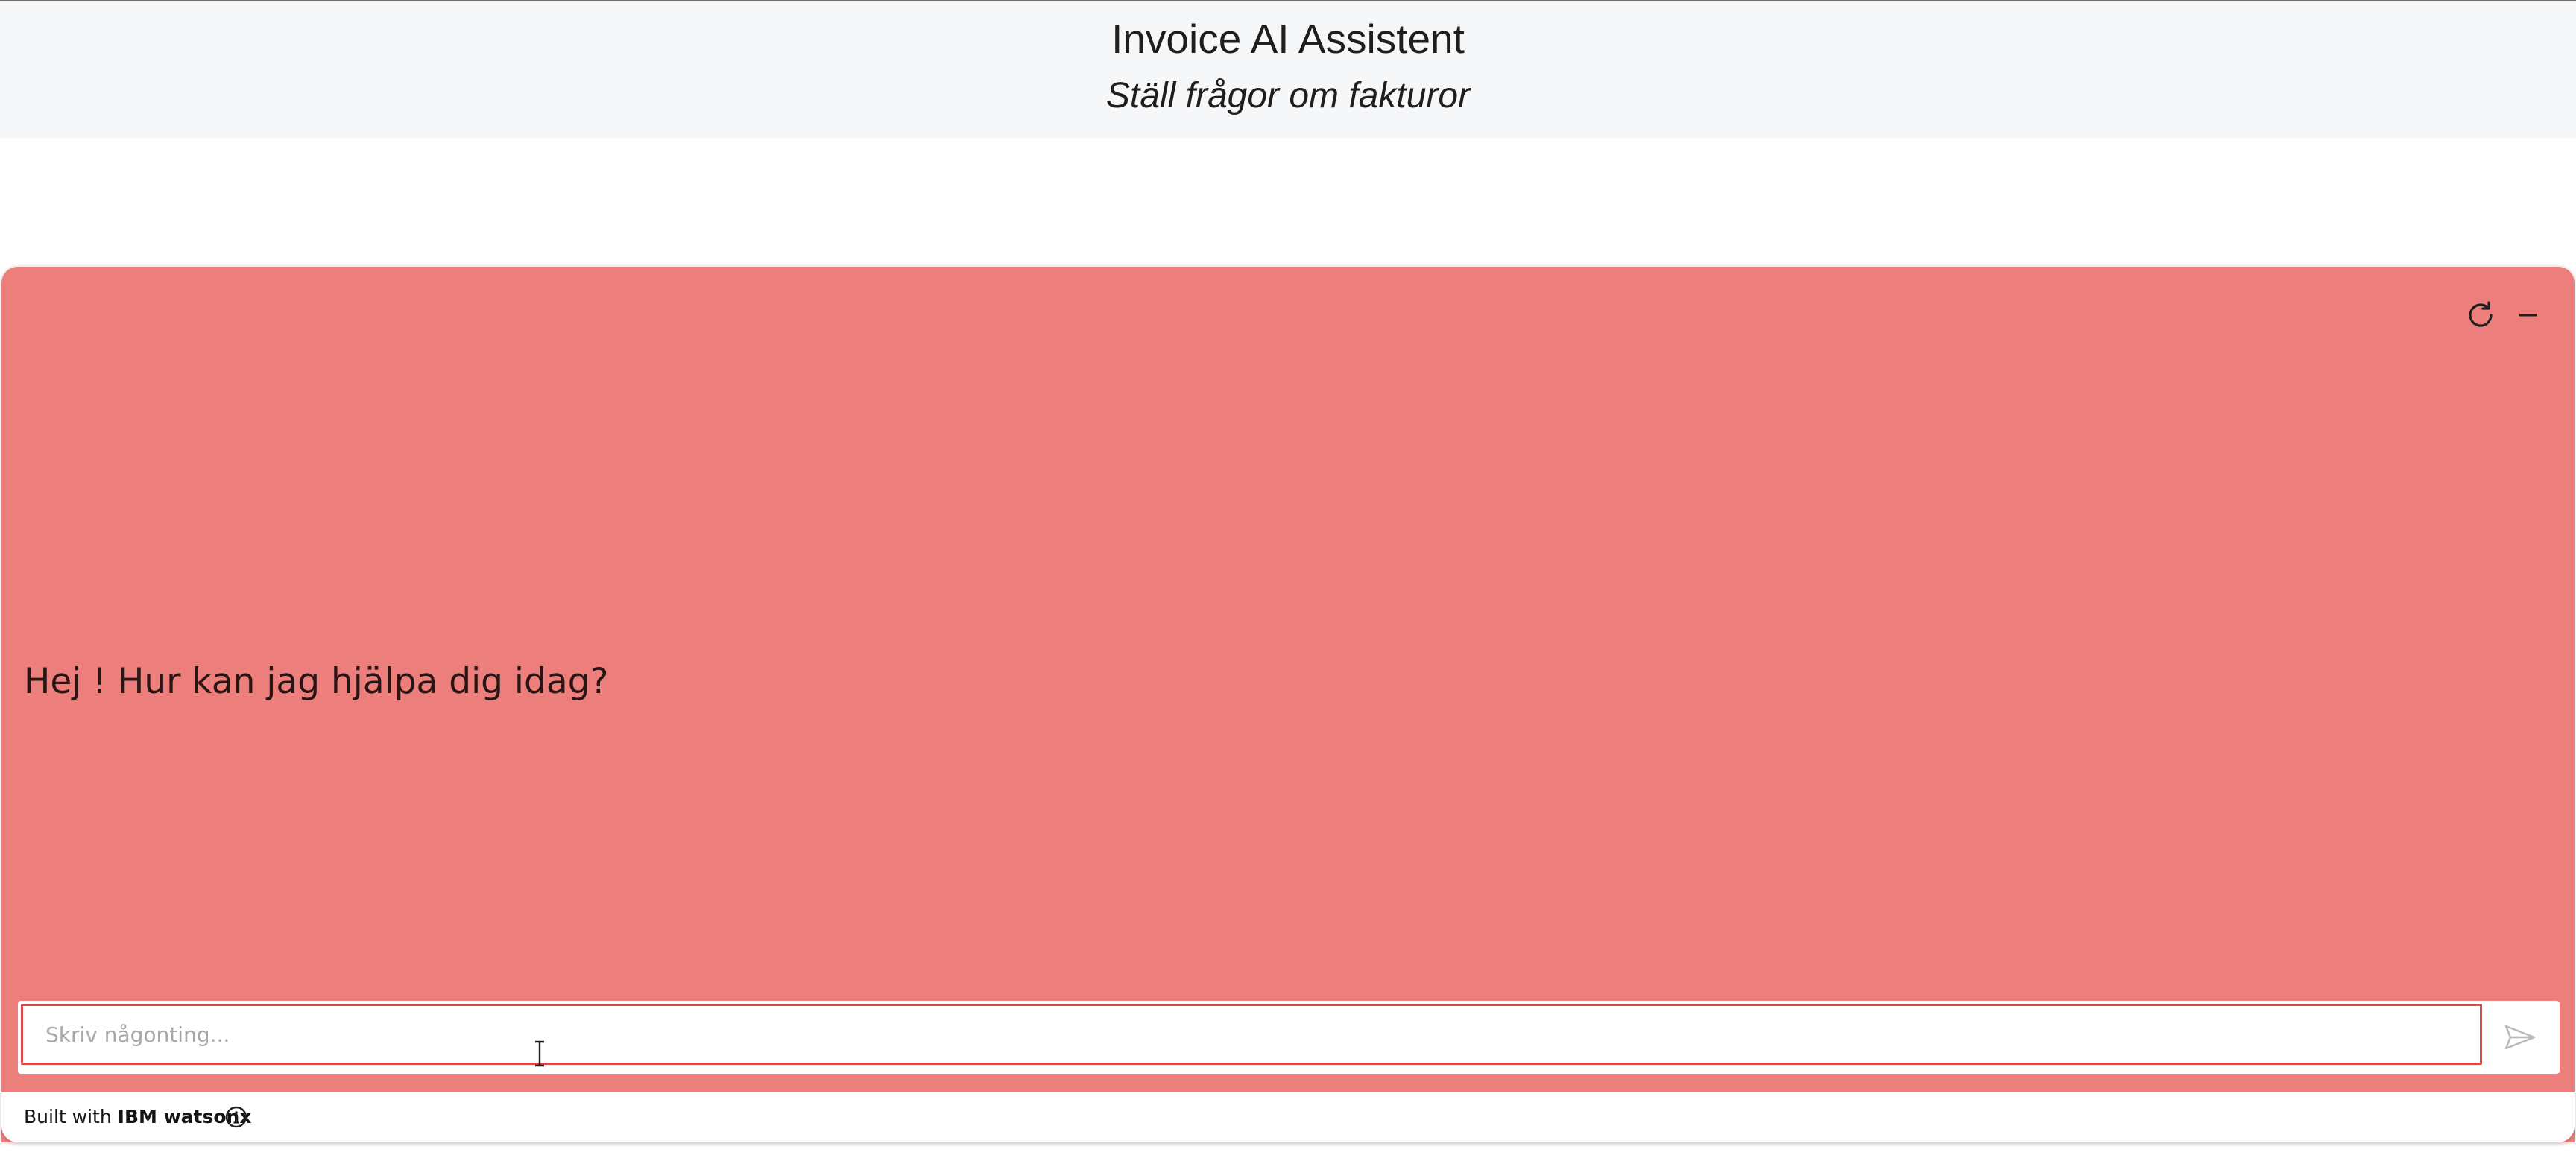 Image resolution: width=2576 pixels, height=1158 pixels. I want to click on minimize-button, so click(2528, 315).